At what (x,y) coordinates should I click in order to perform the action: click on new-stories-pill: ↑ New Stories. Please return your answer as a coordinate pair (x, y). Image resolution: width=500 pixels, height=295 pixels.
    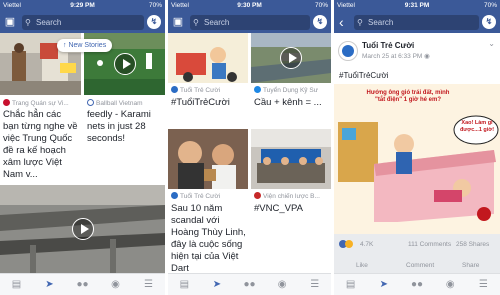
    Looking at the image, I should click on (85, 45).